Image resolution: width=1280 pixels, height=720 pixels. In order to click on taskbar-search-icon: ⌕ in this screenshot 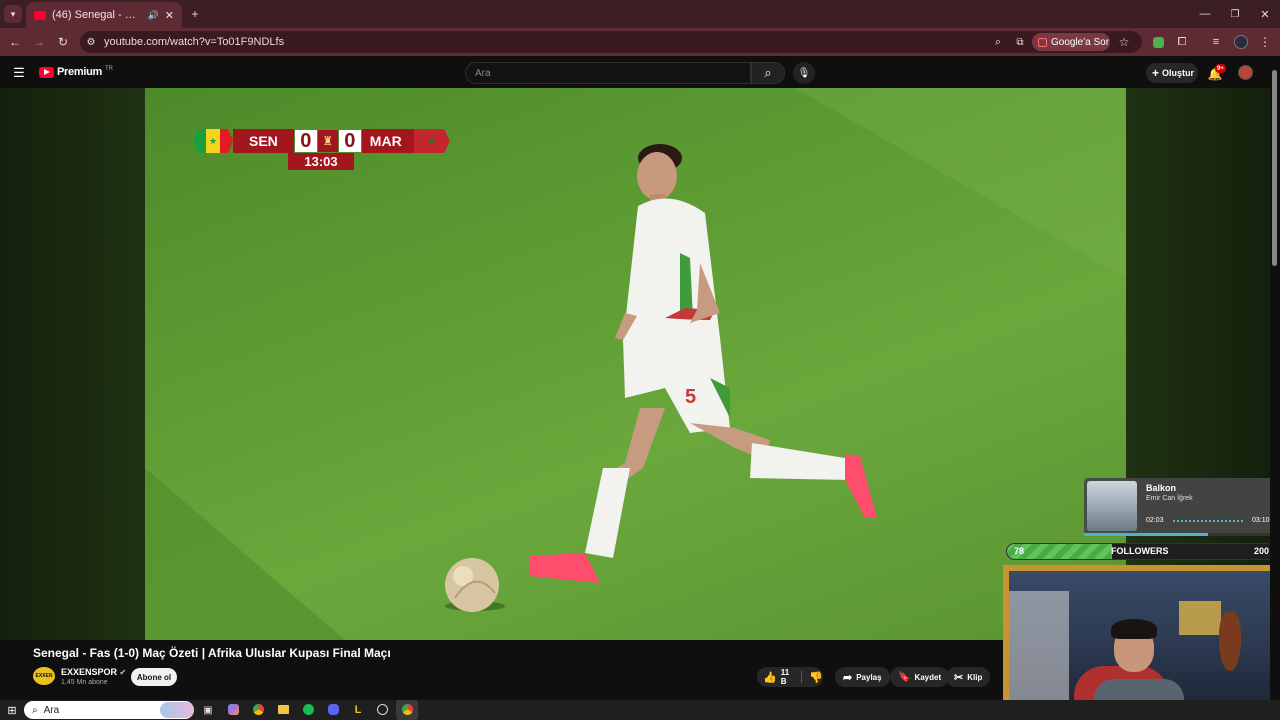, I will do `click(35, 710)`.